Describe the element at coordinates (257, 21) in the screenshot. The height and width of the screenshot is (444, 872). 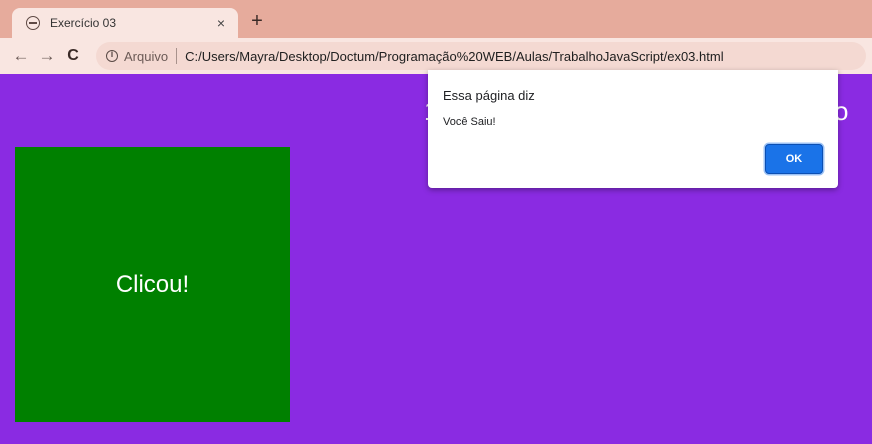
I see `new-tab-button: +` at that location.